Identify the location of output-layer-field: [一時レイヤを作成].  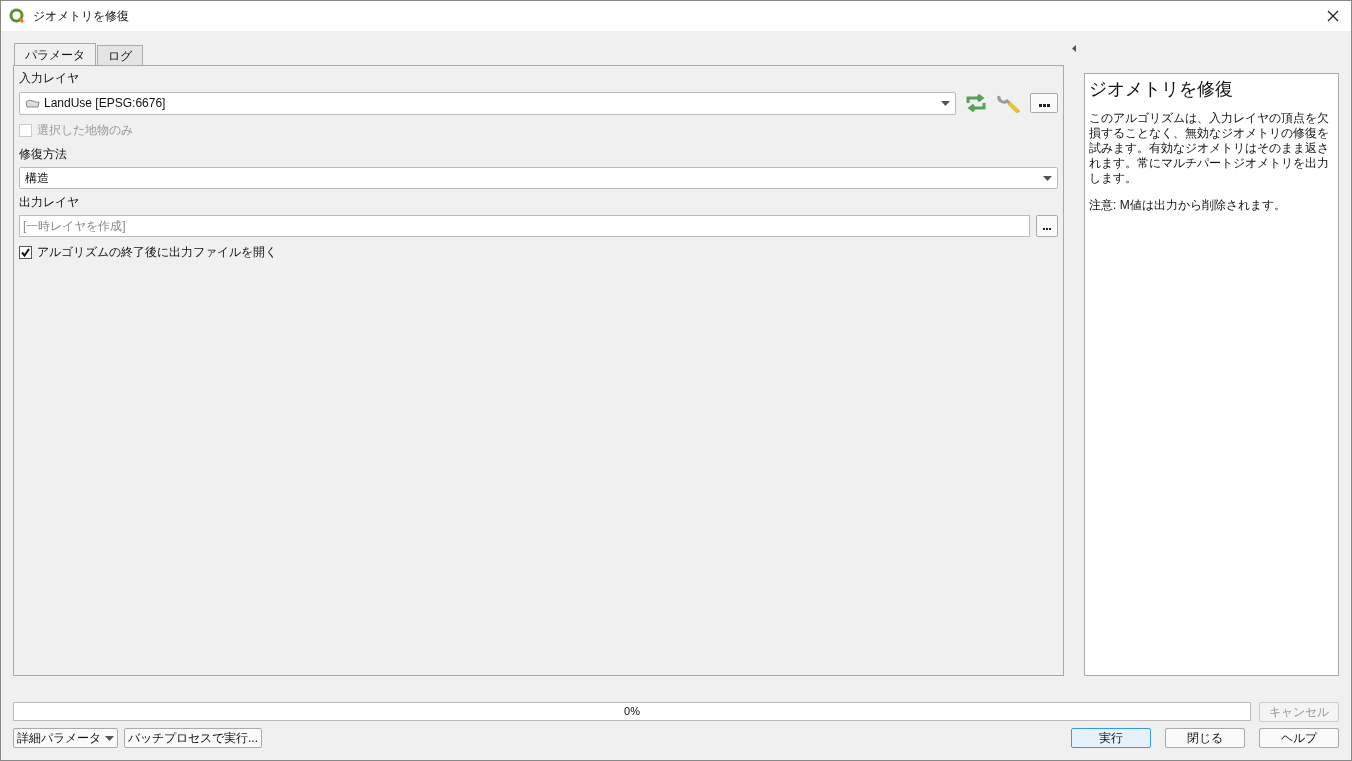
(525, 226).